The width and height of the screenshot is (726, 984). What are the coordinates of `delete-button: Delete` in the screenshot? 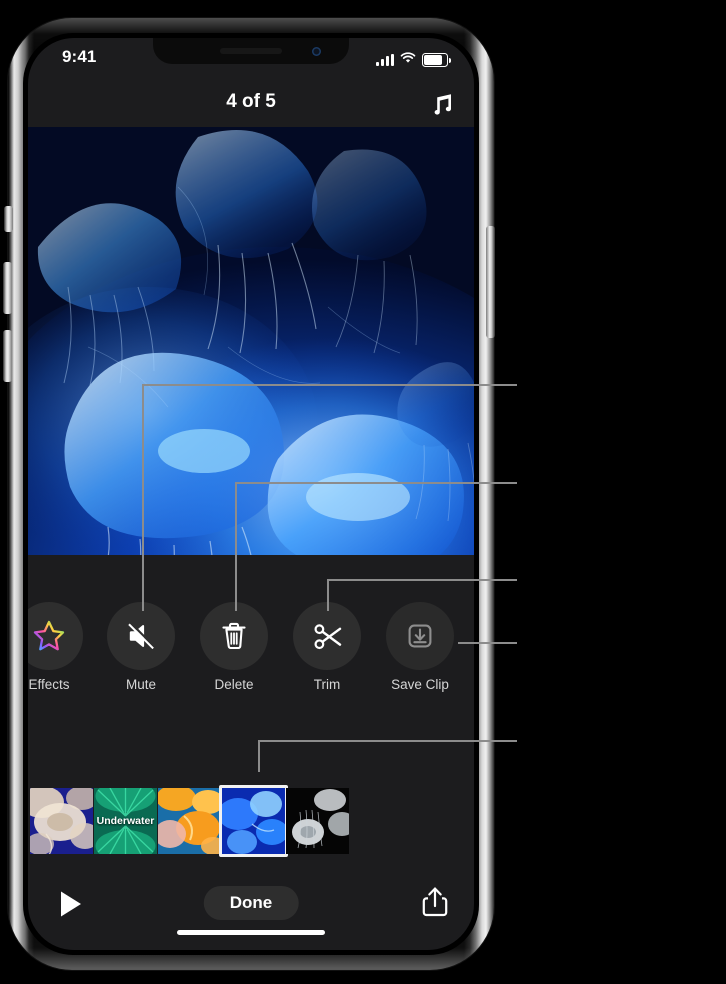 It's located at (234, 647).